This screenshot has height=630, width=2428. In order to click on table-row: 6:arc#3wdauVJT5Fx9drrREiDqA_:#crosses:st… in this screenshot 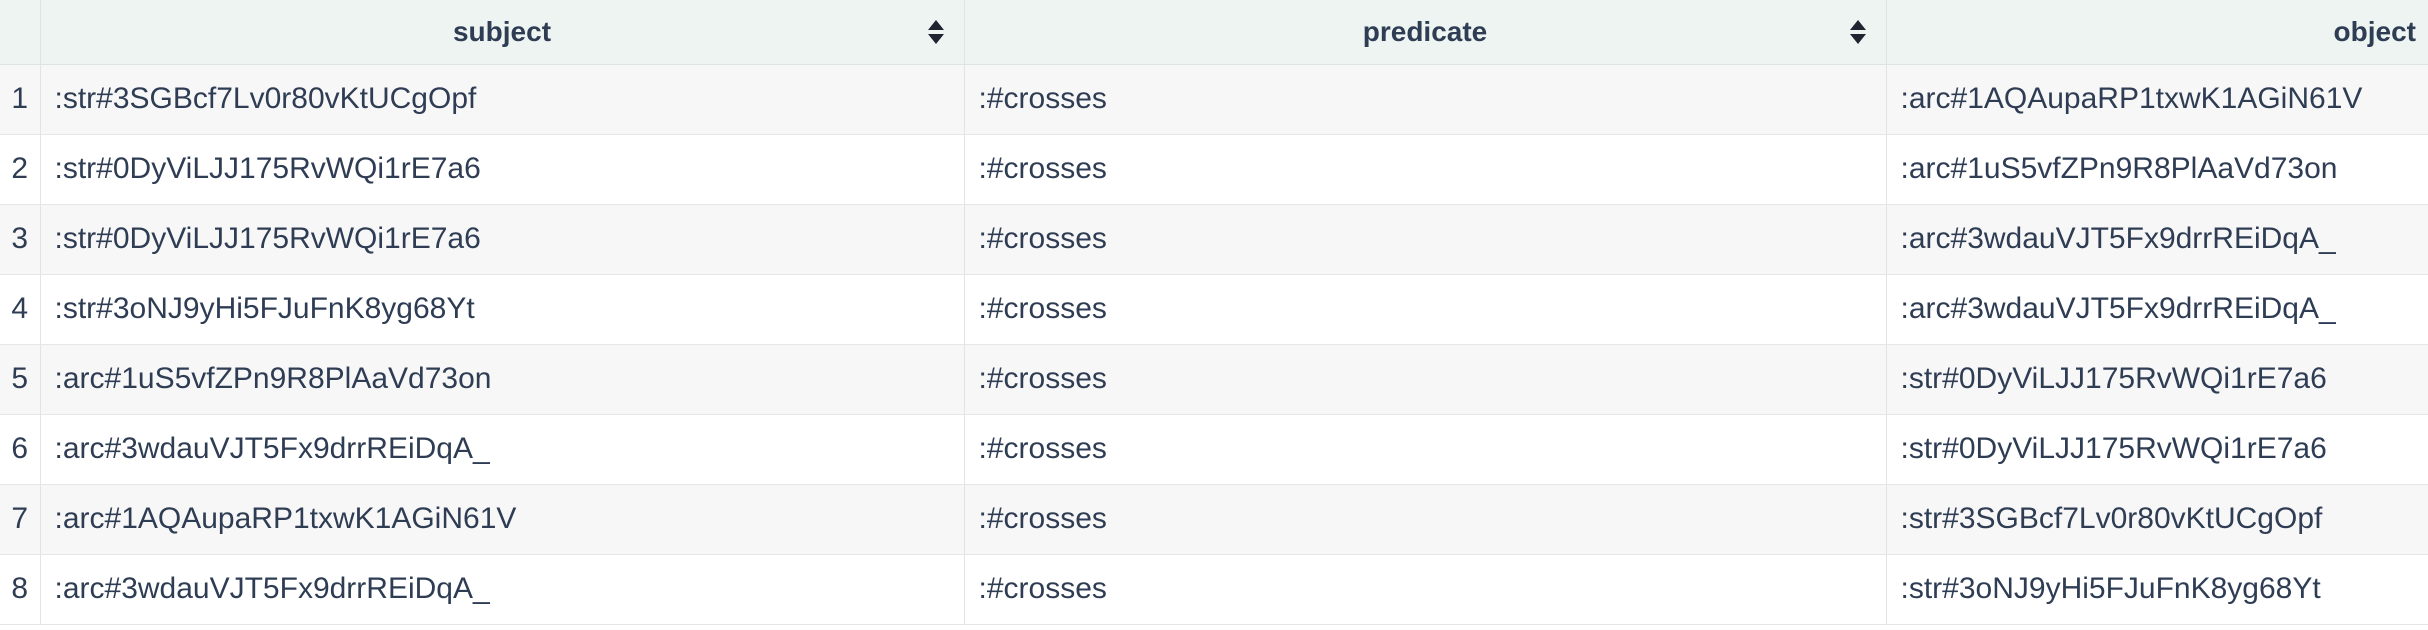, I will do `click(1214, 449)`.